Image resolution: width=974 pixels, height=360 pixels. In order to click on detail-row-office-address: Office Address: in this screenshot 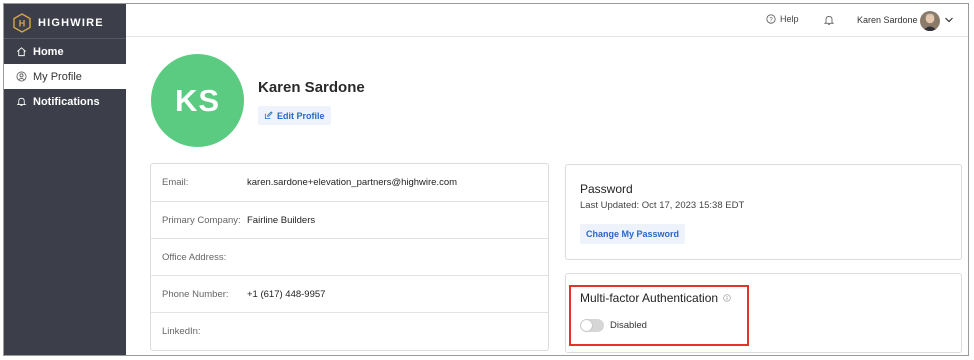, I will do `click(349, 256)`.